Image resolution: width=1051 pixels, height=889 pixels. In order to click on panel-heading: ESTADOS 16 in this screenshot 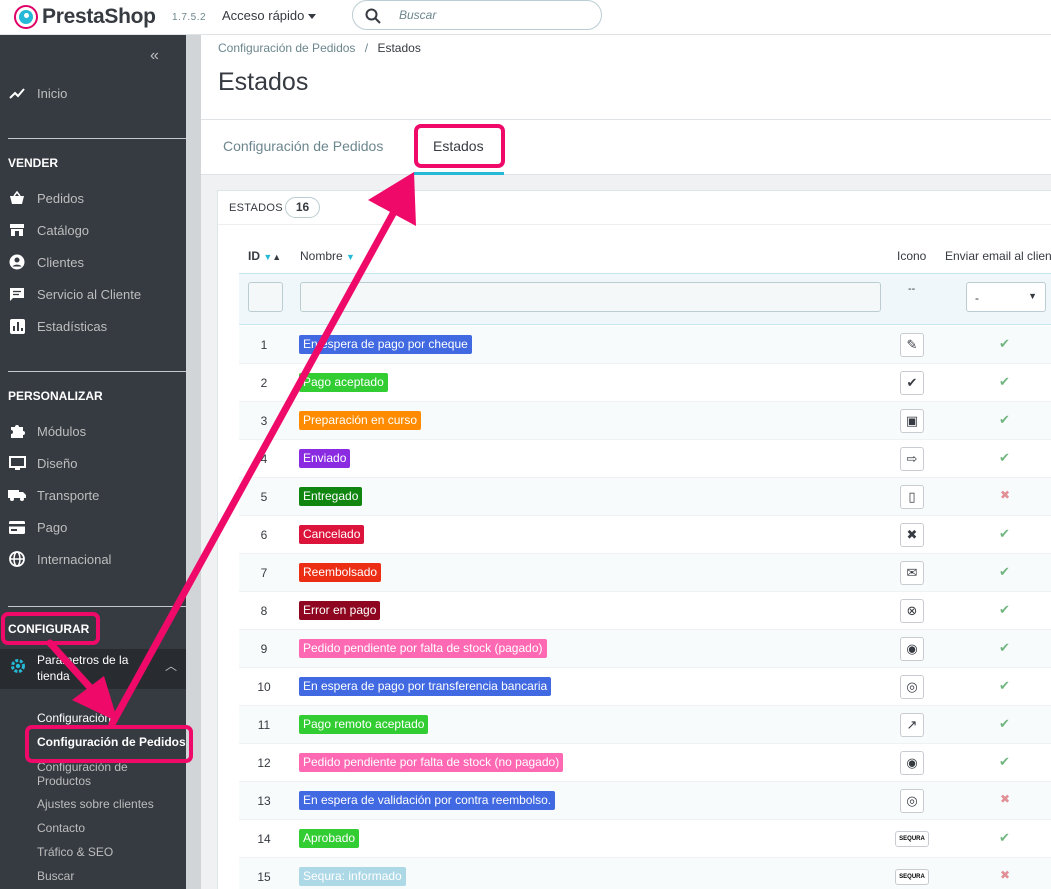, I will do `click(634, 208)`.